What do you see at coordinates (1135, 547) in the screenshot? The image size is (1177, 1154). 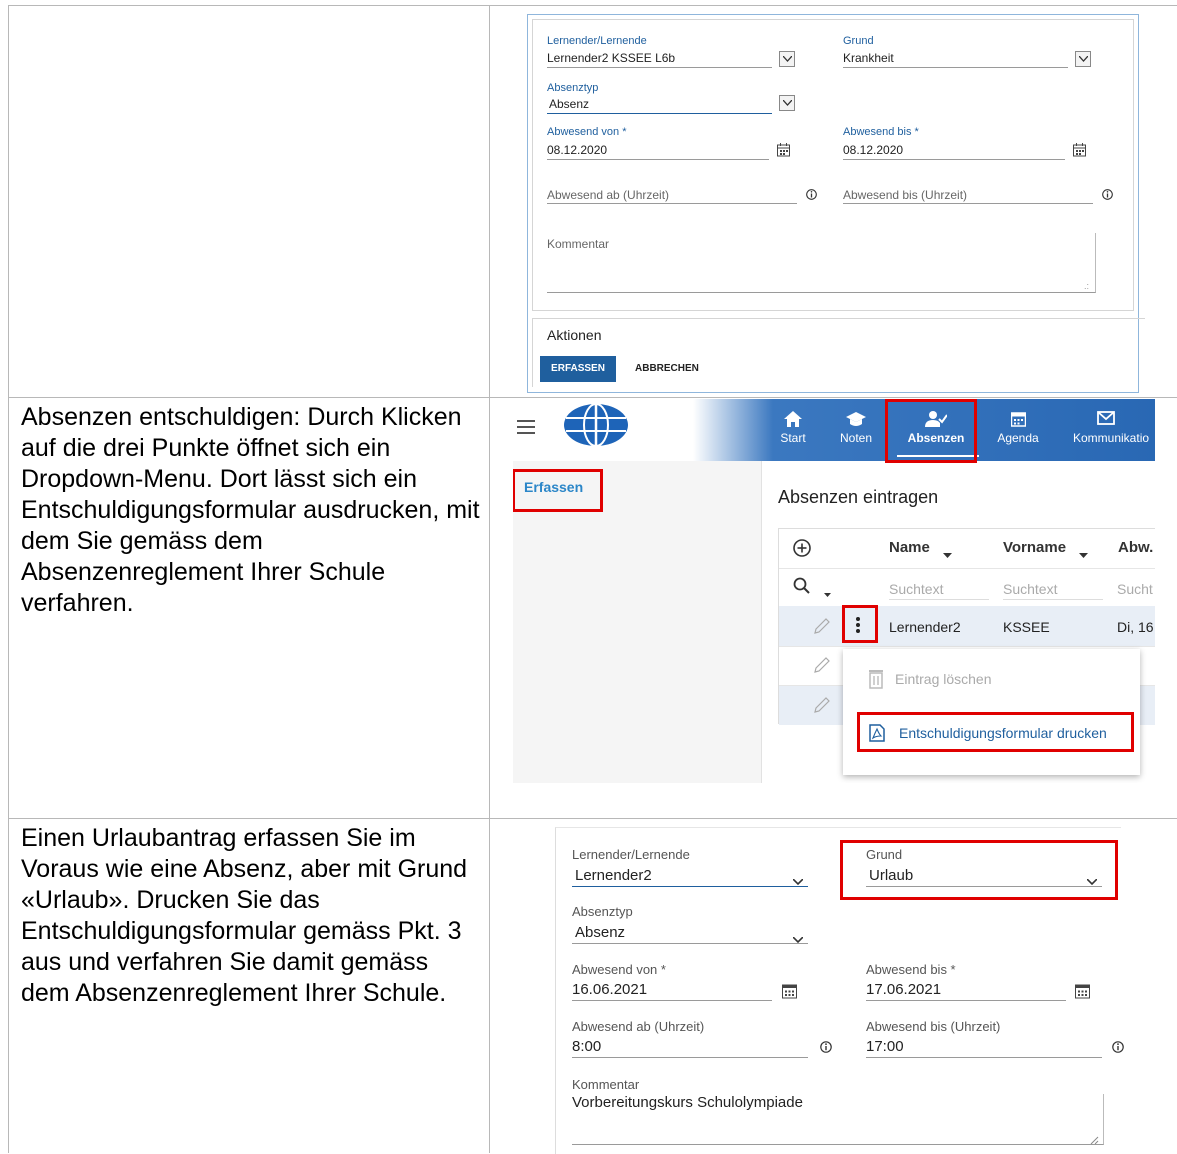 I see `column-header-abw: Abw.` at bounding box center [1135, 547].